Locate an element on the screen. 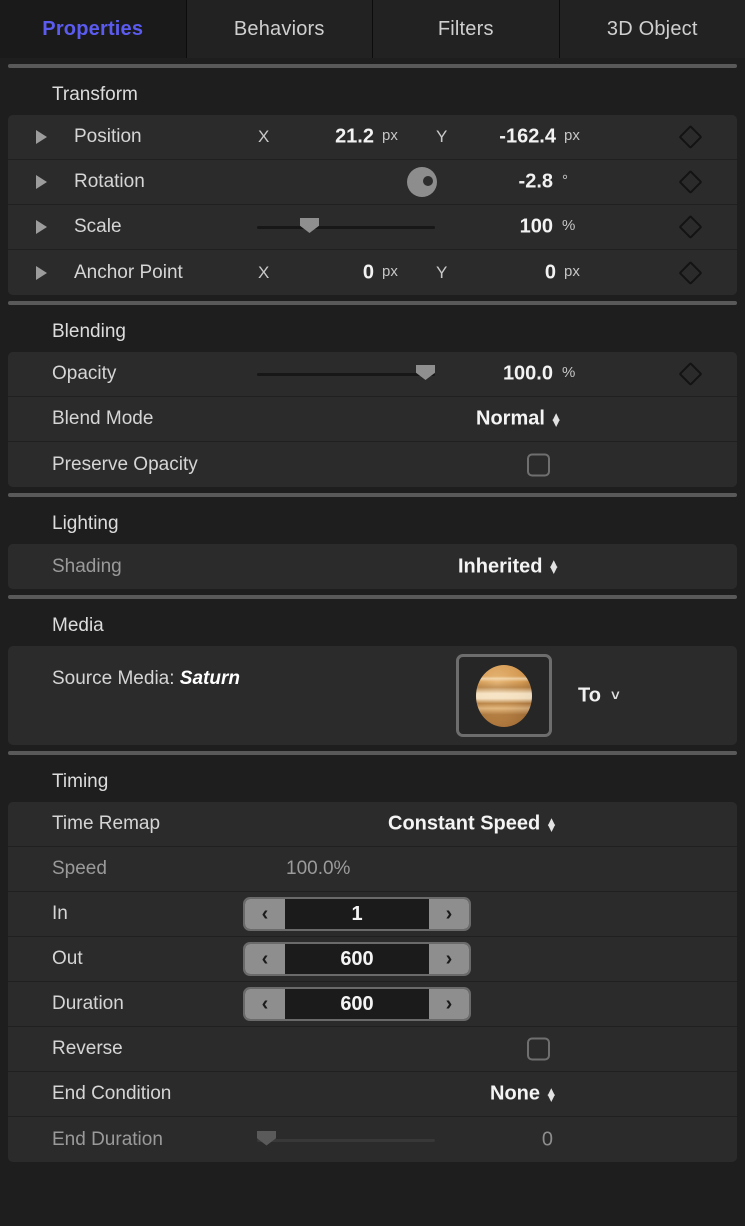 The image size is (745, 1226). row-duration: Duration ‹ 600 › is located at coordinates (372, 1004).